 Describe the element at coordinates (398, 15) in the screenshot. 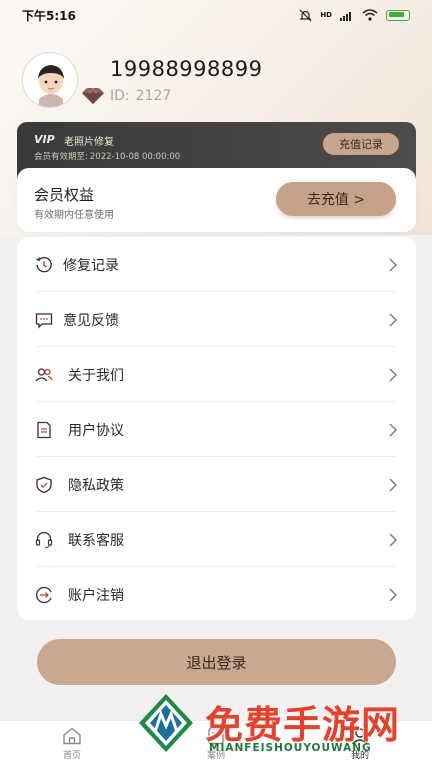

I see `battery-icon` at that location.